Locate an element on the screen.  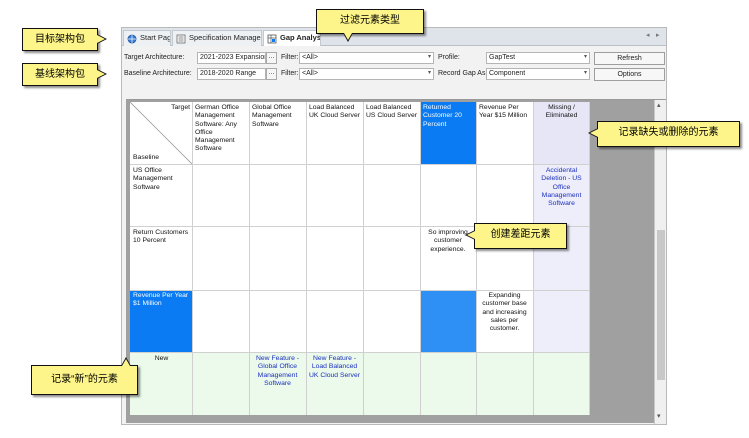
globe-icon is located at coordinates (132, 39).